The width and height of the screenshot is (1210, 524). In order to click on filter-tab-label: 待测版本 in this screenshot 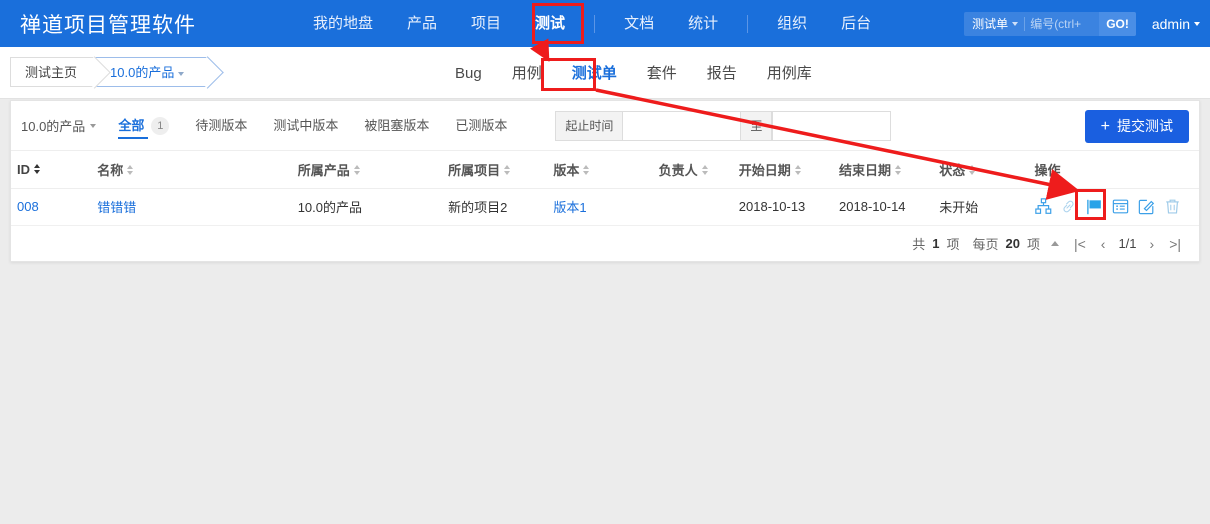, I will do `click(221, 125)`.